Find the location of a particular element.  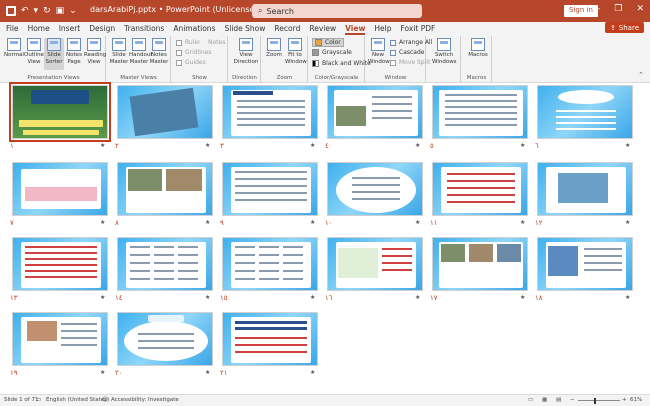

zoom-out-button: − is located at coordinates (572, 400).